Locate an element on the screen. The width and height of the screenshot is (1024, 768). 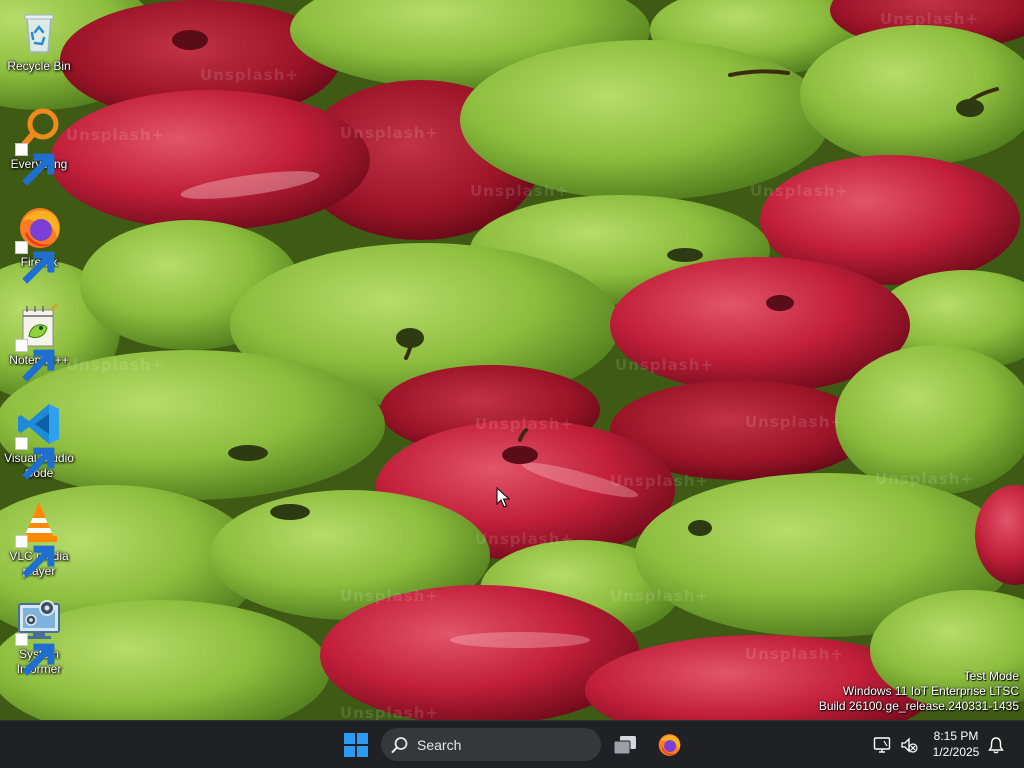
desktop-icon-label: Recycle Bin is located at coordinates (39, 66).